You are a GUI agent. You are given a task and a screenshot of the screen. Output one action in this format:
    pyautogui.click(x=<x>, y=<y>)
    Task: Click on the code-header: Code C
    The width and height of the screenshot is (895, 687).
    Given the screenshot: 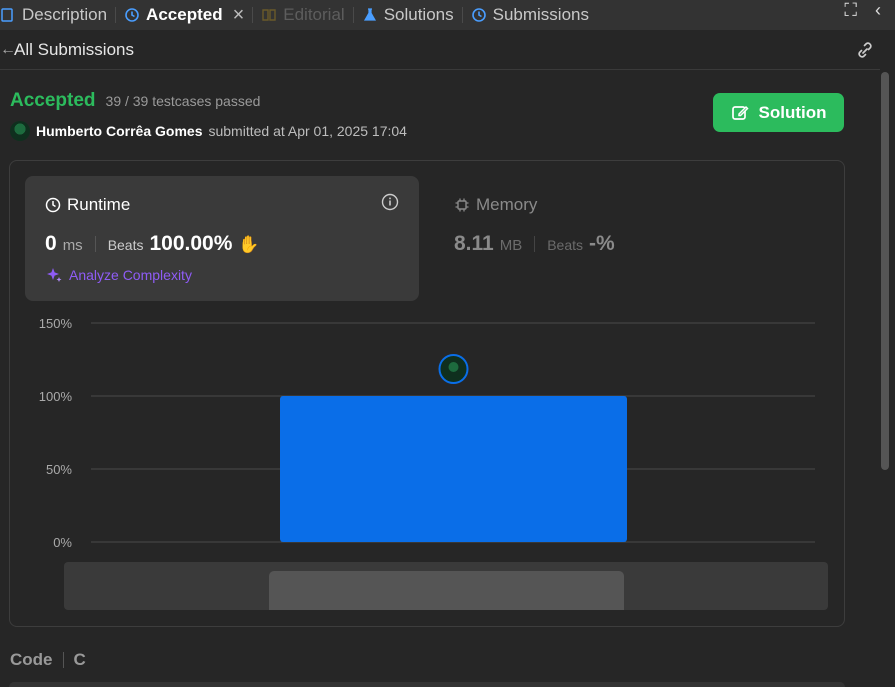 What is the action you would take?
    pyautogui.click(x=48, y=660)
    